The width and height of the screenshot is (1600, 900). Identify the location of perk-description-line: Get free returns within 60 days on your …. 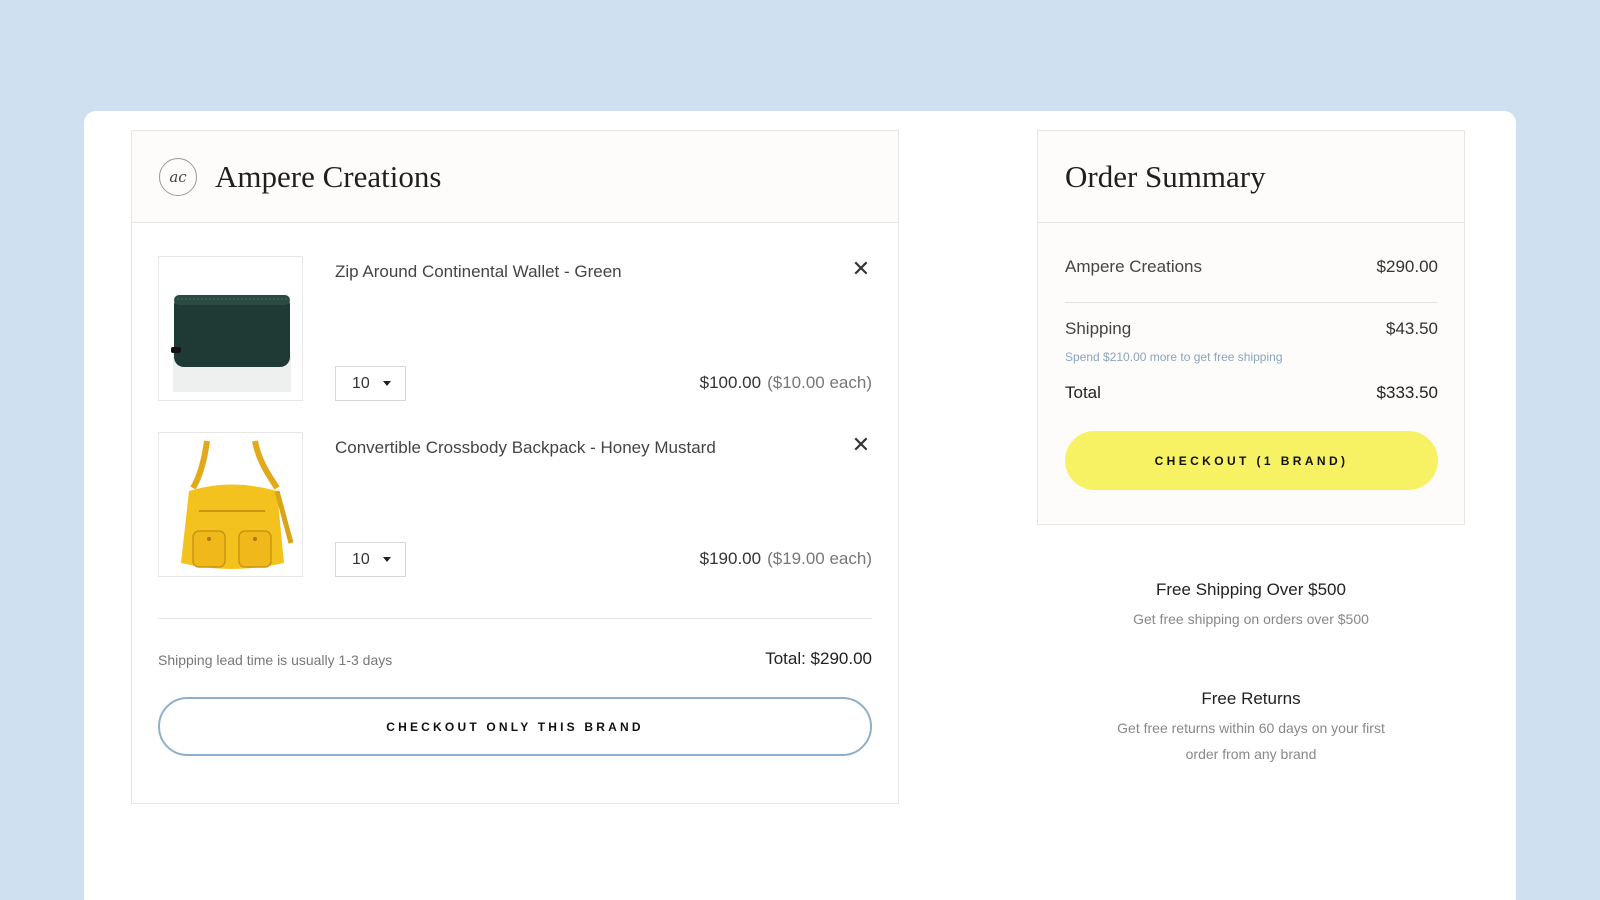
(1251, 728).